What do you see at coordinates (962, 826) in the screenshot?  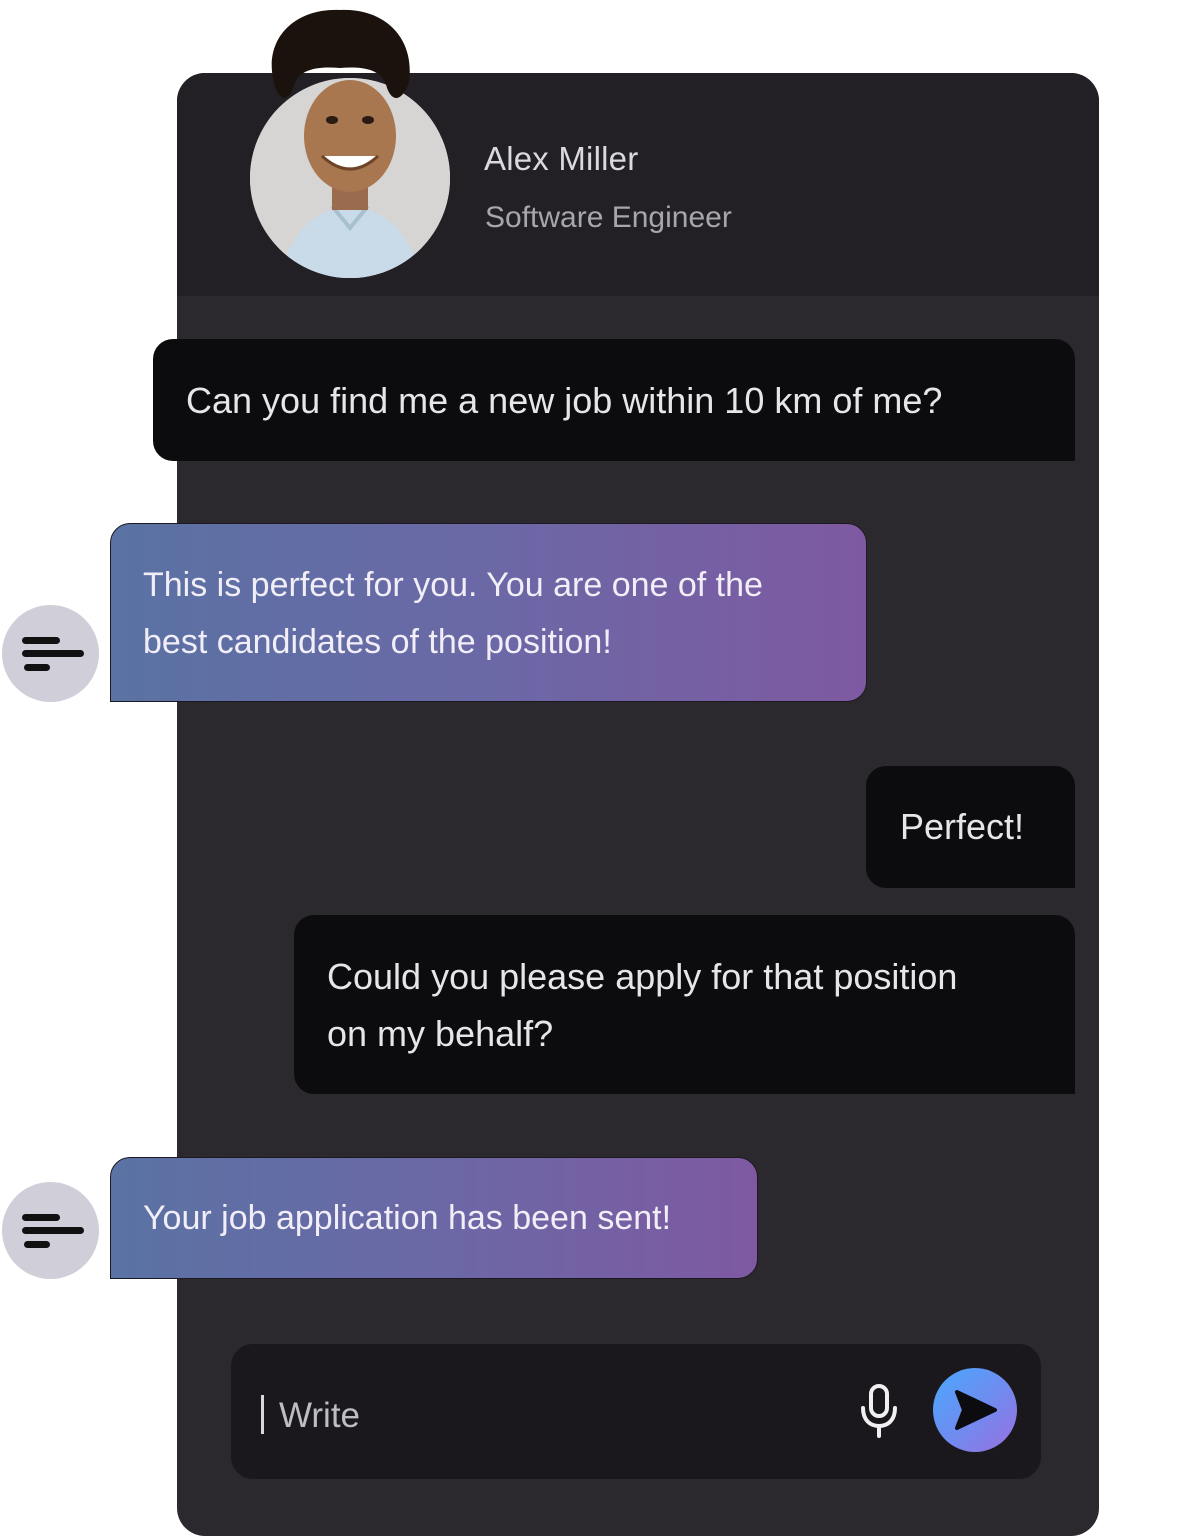 I see `message-text: Perfect!` at bounding box center [962, 826].